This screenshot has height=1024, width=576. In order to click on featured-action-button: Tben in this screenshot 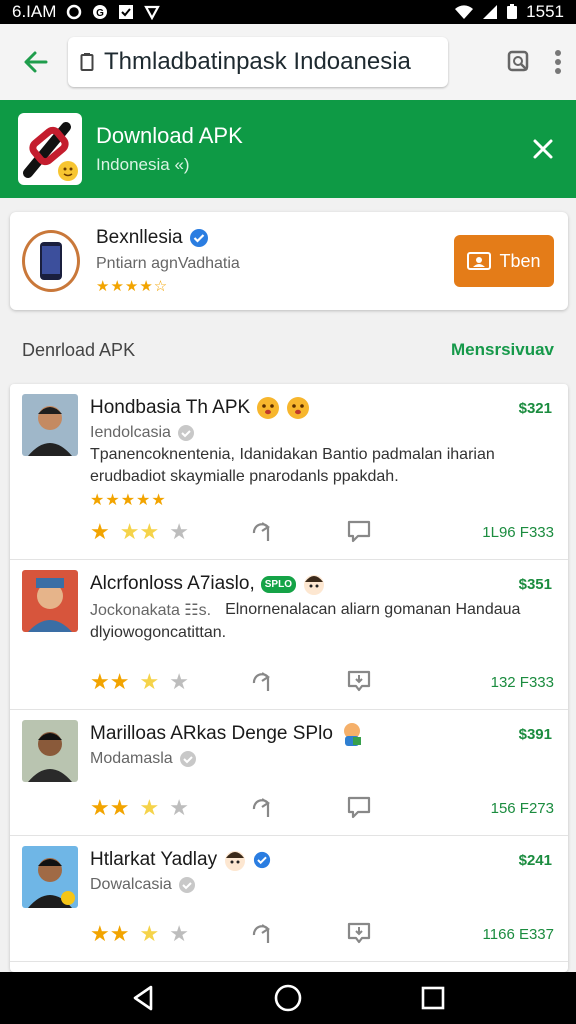, I will do `click(504, 261)`.